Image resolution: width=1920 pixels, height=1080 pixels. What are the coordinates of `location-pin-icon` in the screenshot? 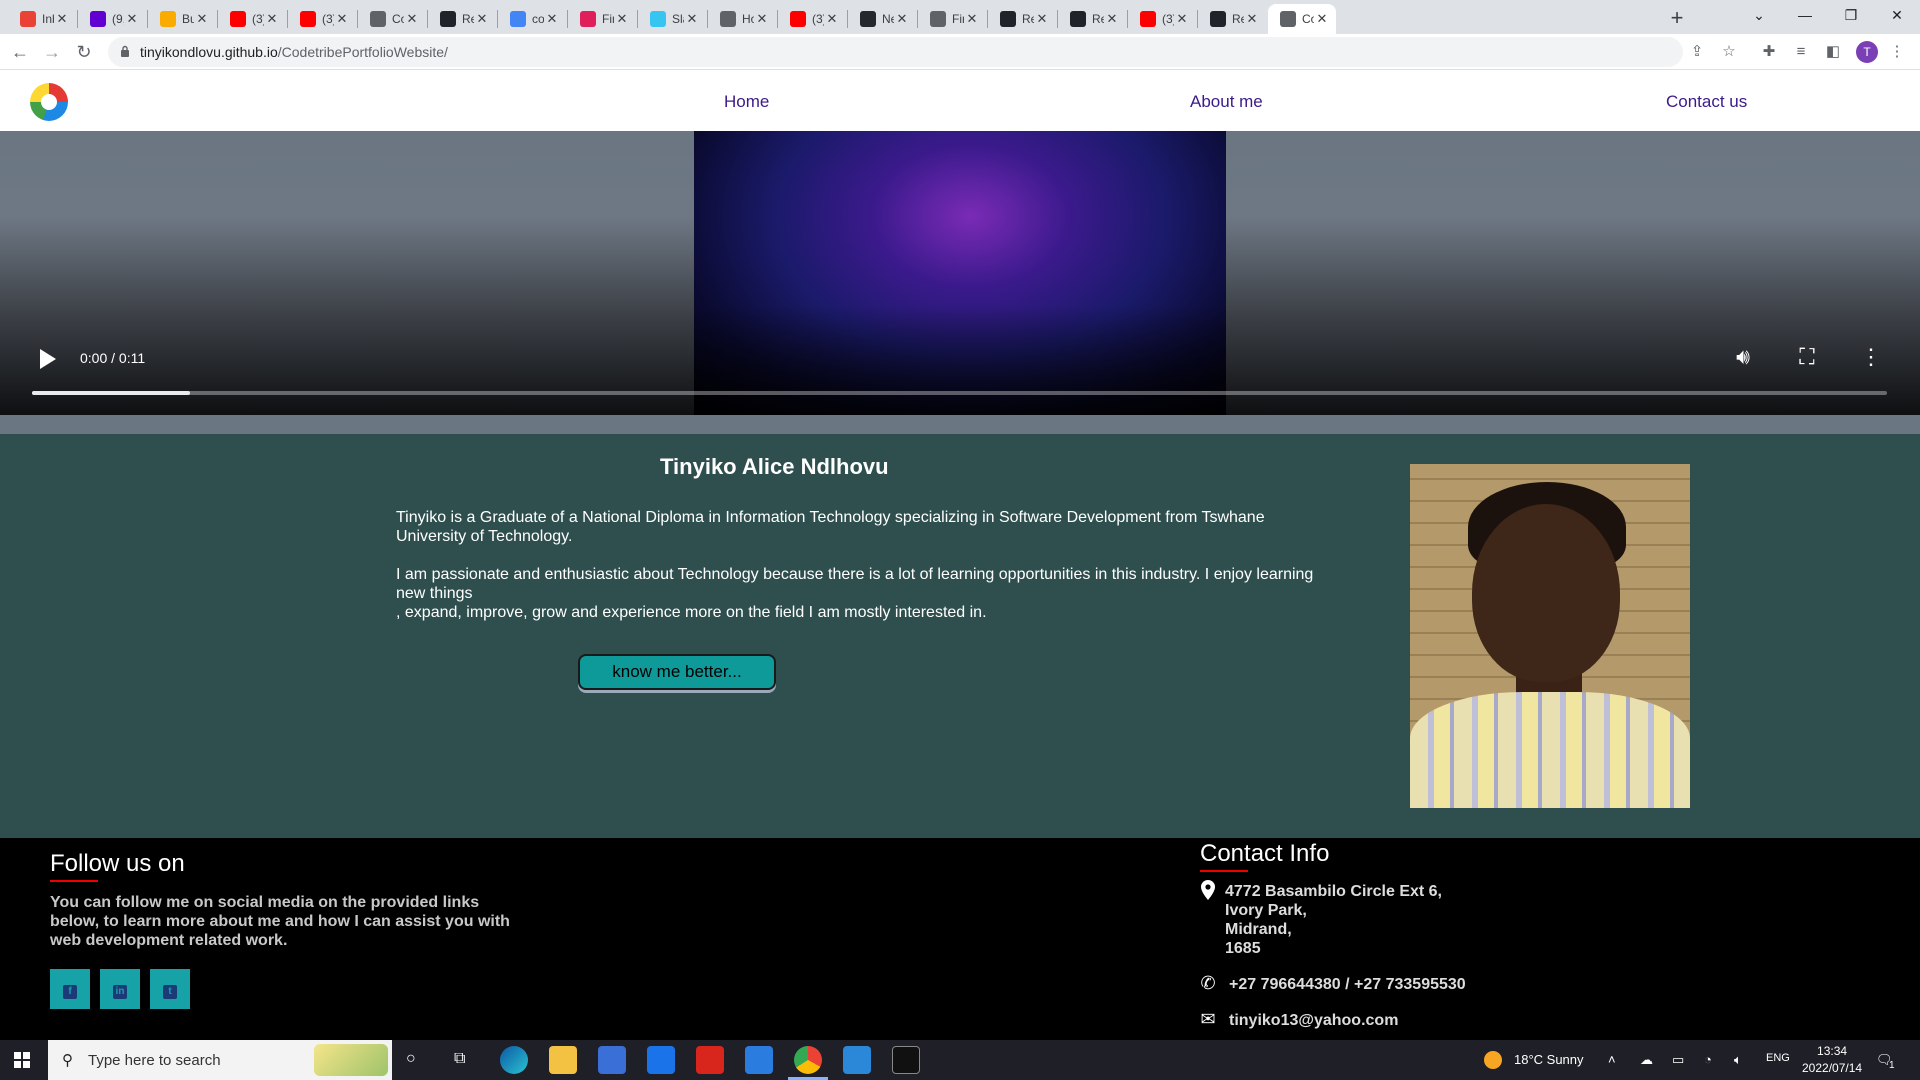 It's located at (1208, 890).